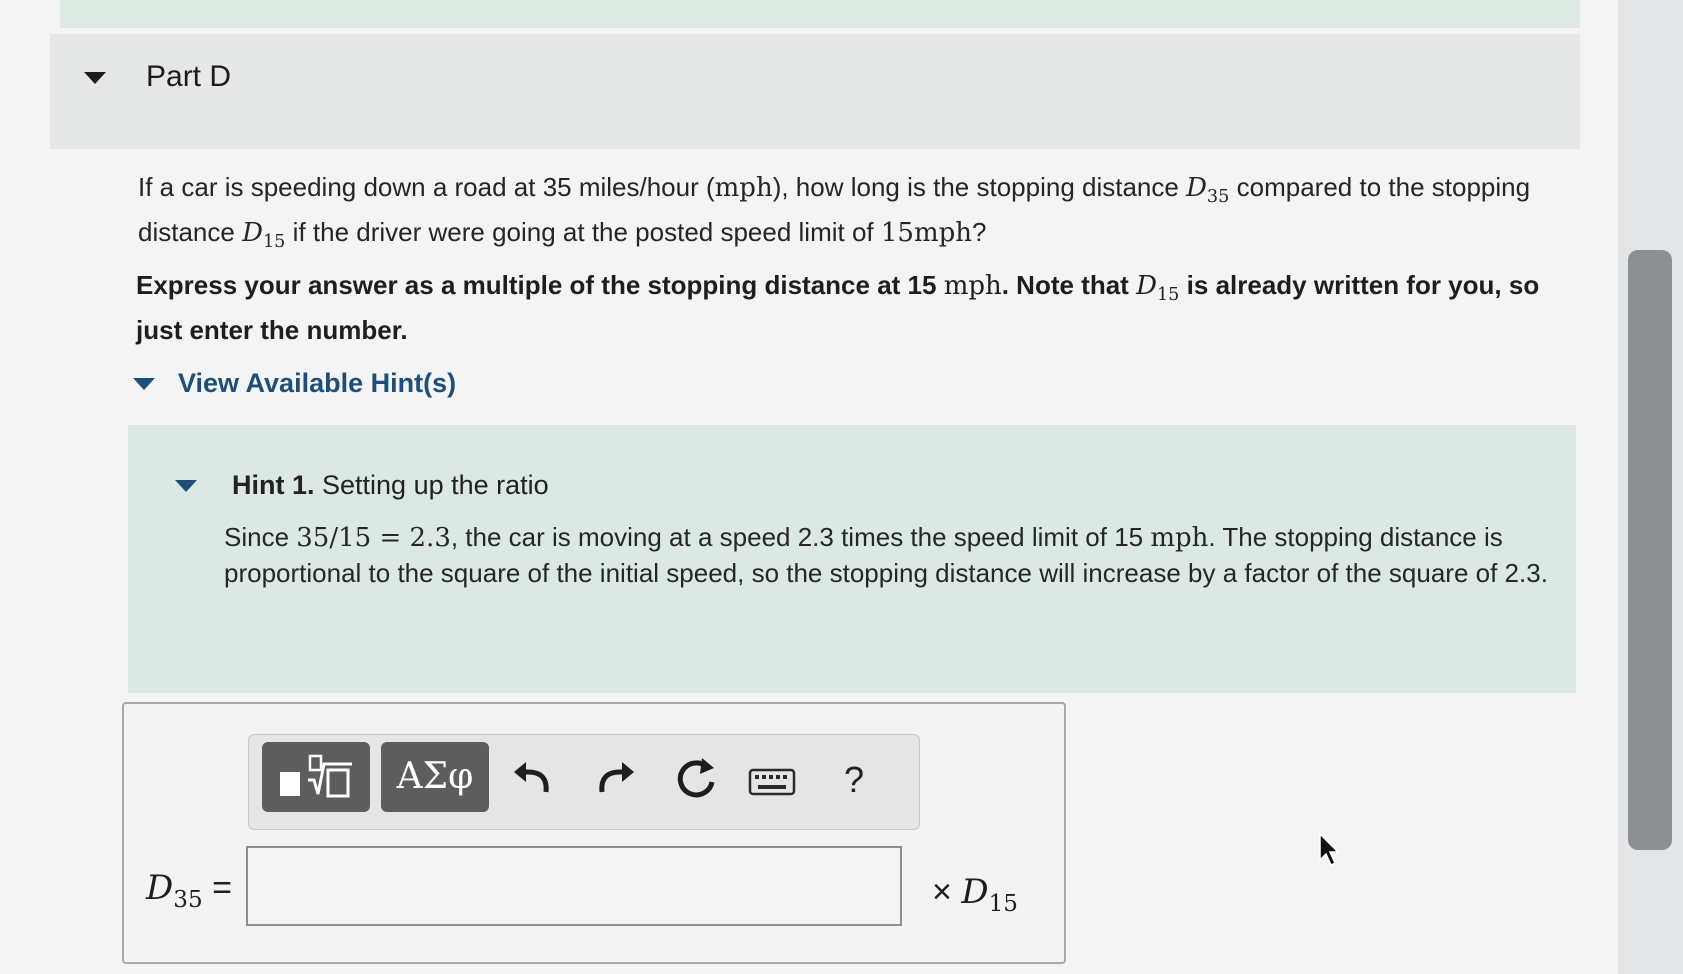 The image size is (1683, 974). Describe the element at coordinates (1650, 550) in the screenshot. I see `scrollbar-thumb` at that location.